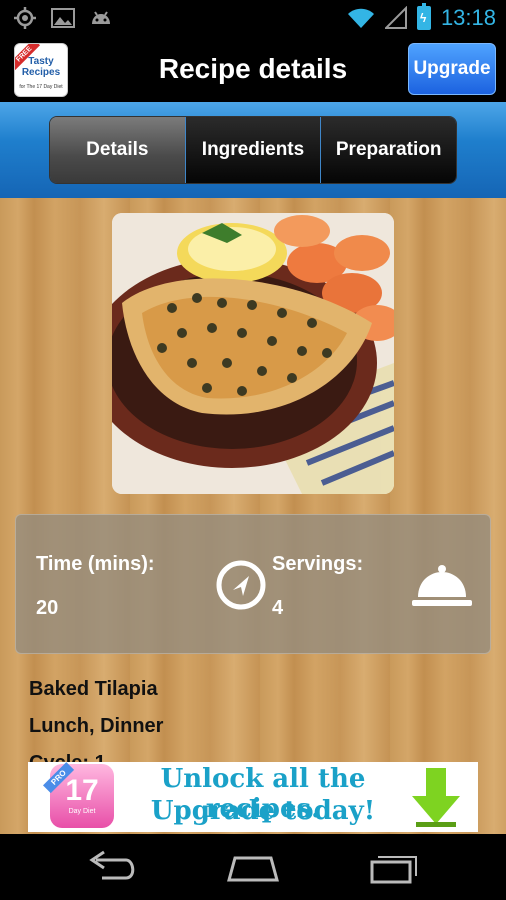 Image resolution: width=506 pixels, height=900 pixels. I want to click on servings-label: Servings:, so click(318, 564).